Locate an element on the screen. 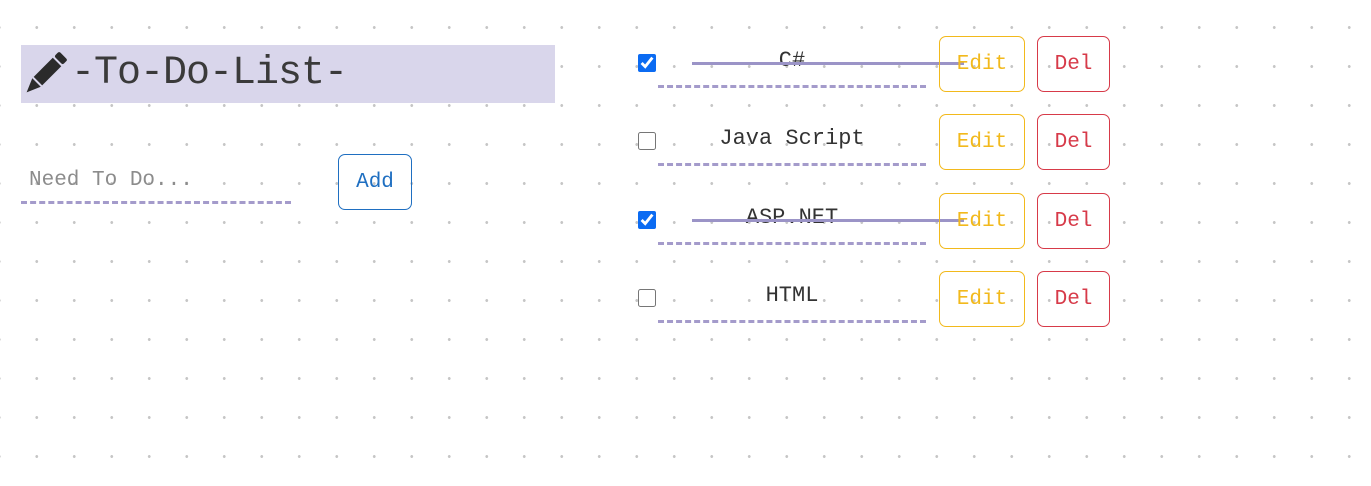 This screenshot has width=1371, height=486. task-row: HTML Edit Del is located at coordinates (878, 299).